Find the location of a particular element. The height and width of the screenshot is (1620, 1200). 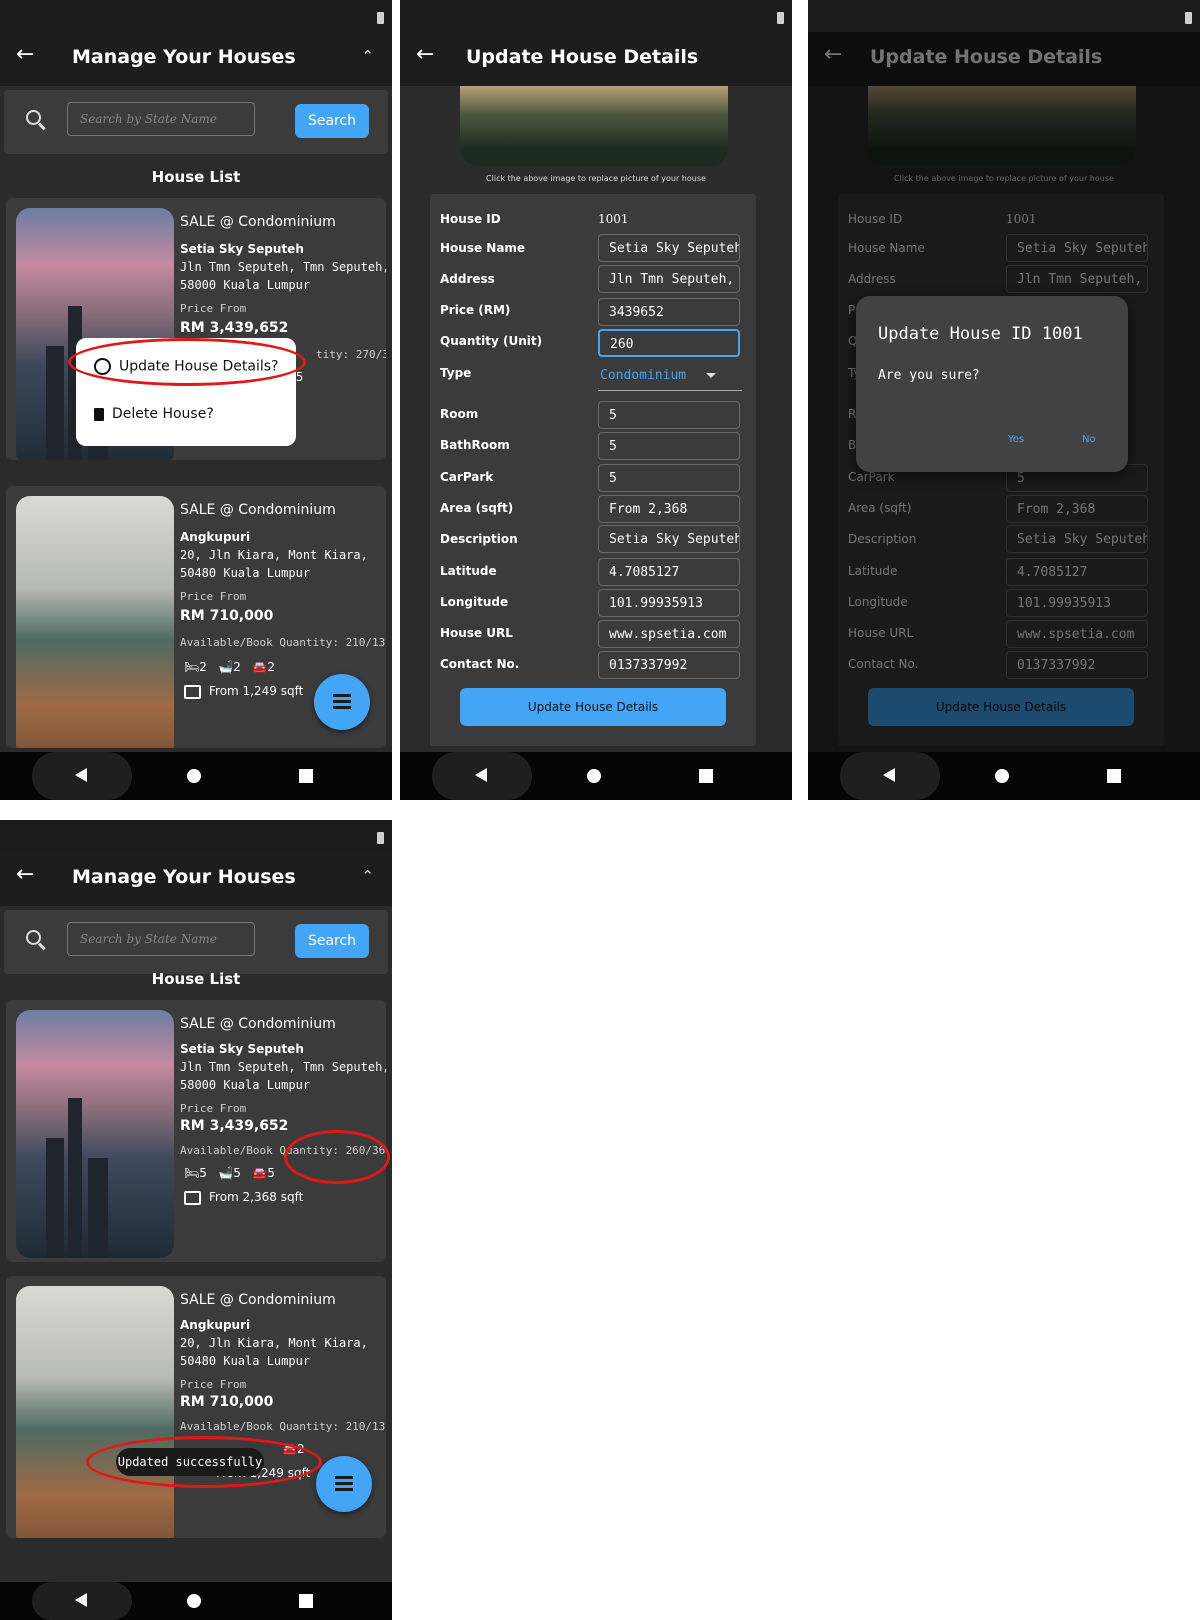

house-name-field: Setia Sky Seputeh is located at coordinates (669, 248).